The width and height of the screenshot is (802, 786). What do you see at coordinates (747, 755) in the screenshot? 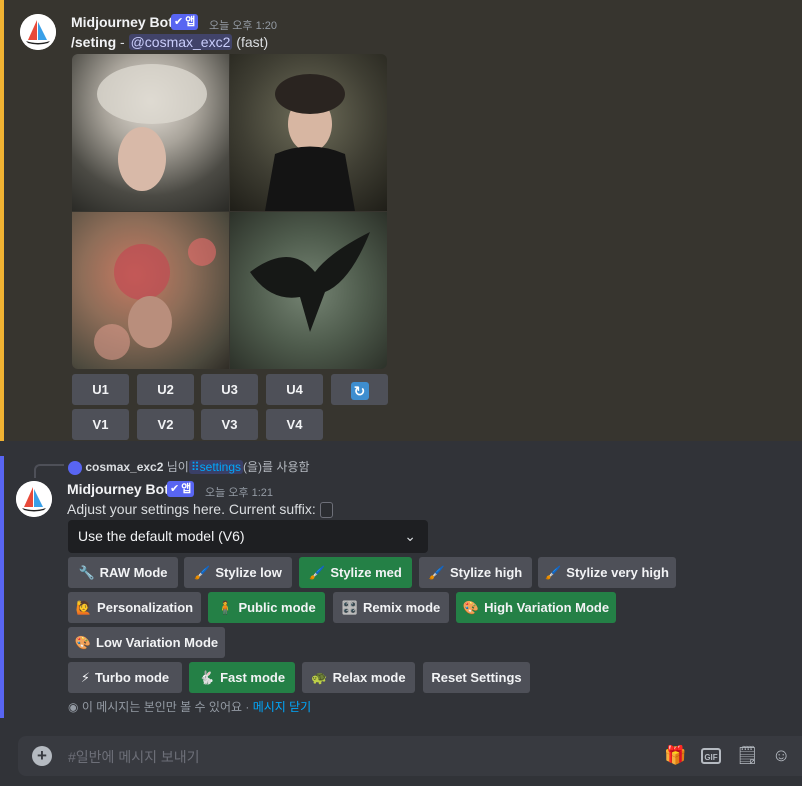
I see `sticker-icon: 🗒` at bounding box center [747, 755].